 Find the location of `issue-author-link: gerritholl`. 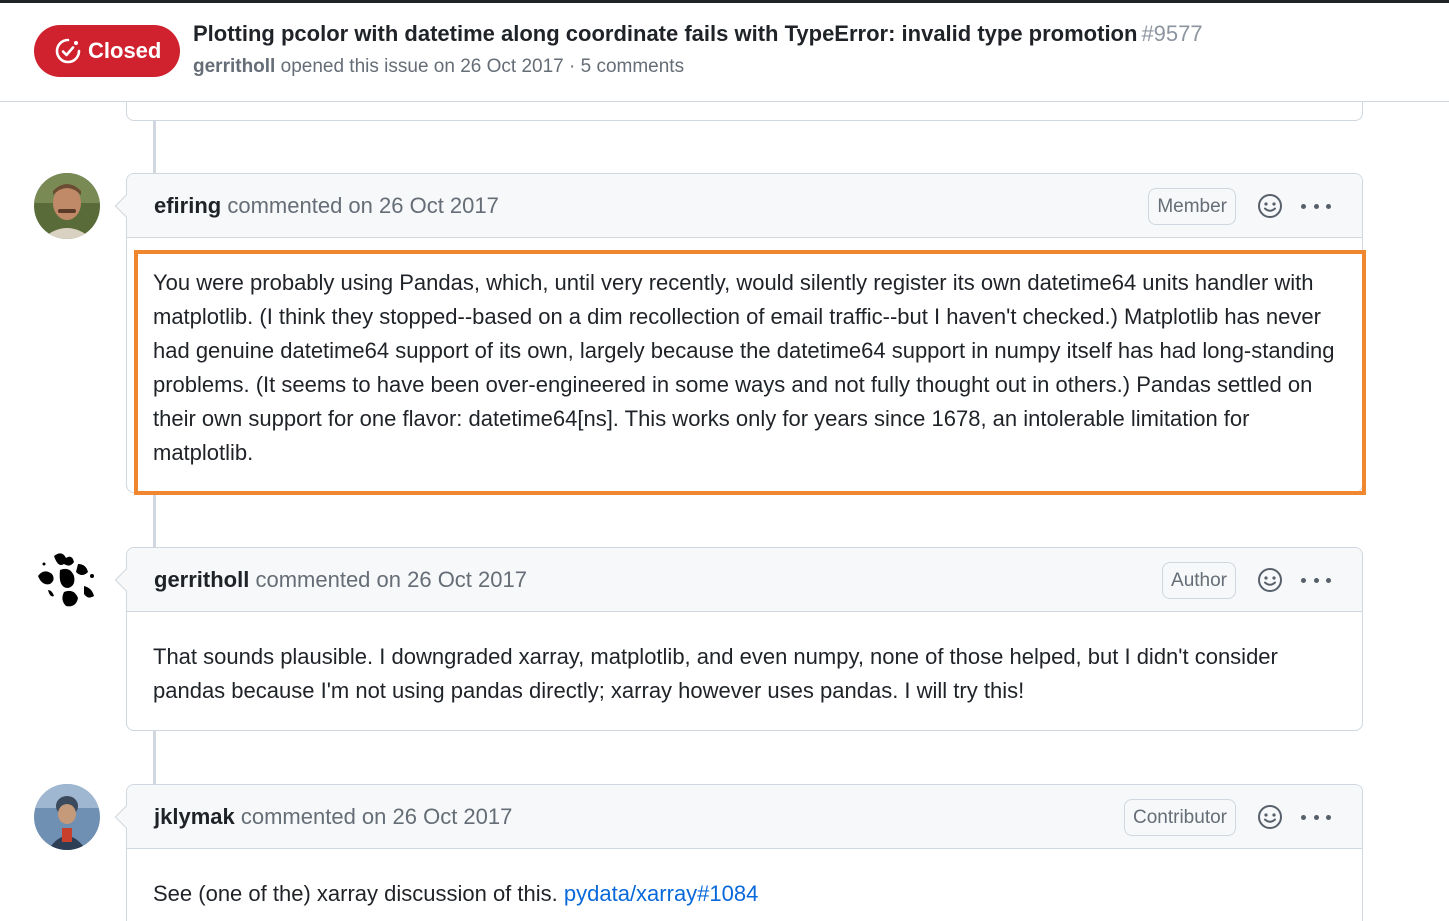

issue-author-link: gerritholl is located at coordinates (234, 66).